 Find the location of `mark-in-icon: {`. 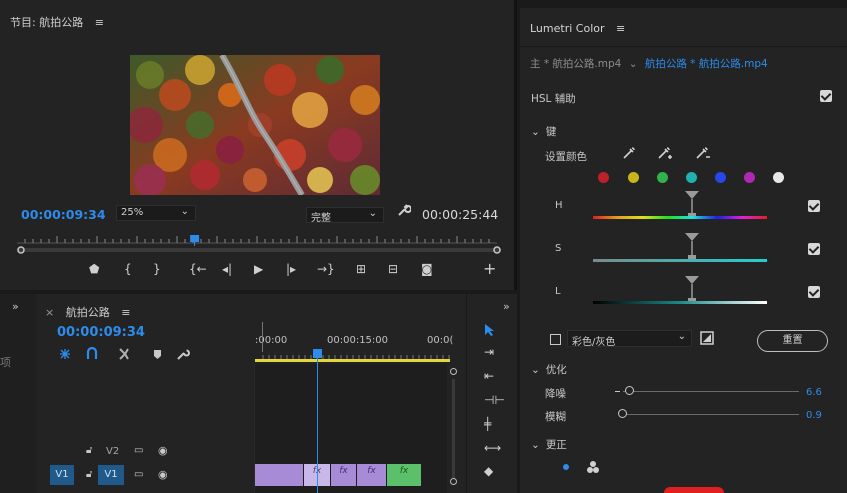

mark-in-icon: { is located at coordinates (128, 269).